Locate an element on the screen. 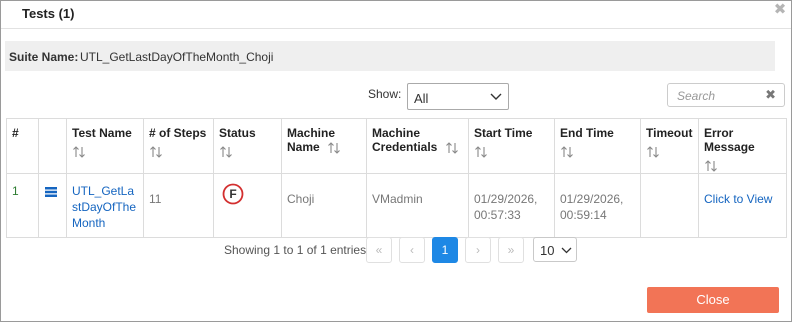 This screenshot has width=792, height=322. cell-timeout is located at coordinates (669, 205).